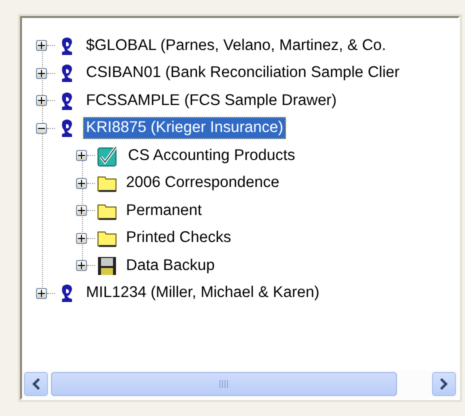 The height and width of the screenshot is (416, 465). I want to click on scroll-left-button, so click(36, 384).